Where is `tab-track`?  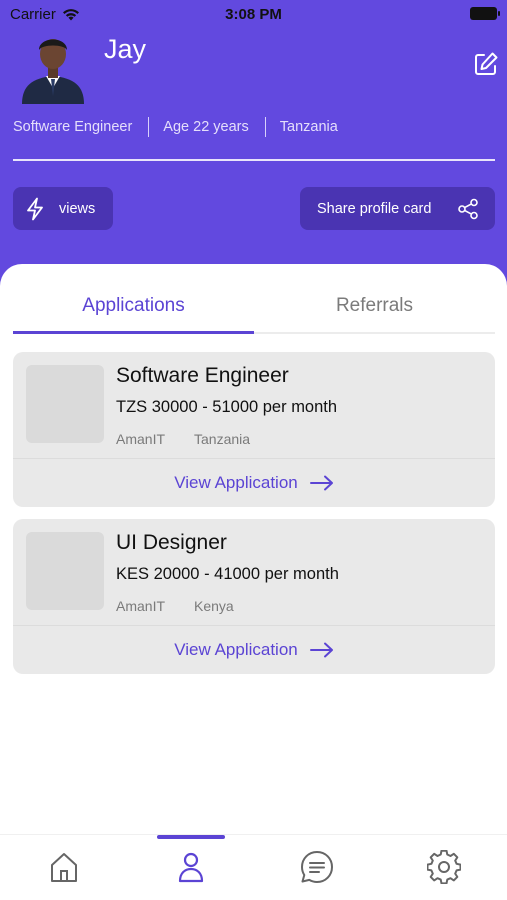
tab-track is located at coordinates (374, 333).